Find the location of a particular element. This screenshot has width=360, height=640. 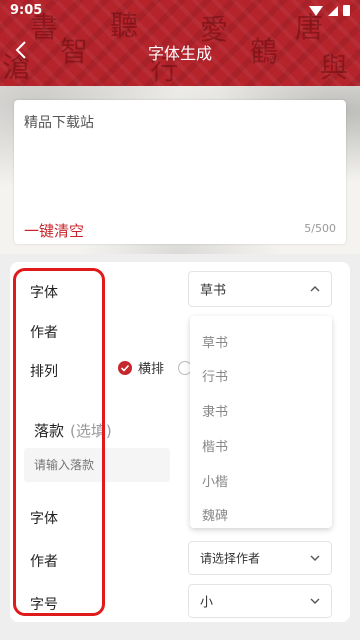

status-icons is located at coordinates (329, 10).